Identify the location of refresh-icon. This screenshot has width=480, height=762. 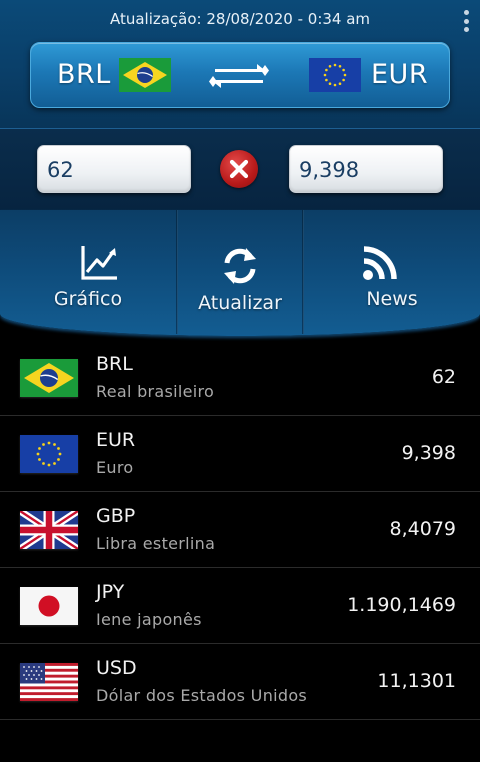
(240, 266).